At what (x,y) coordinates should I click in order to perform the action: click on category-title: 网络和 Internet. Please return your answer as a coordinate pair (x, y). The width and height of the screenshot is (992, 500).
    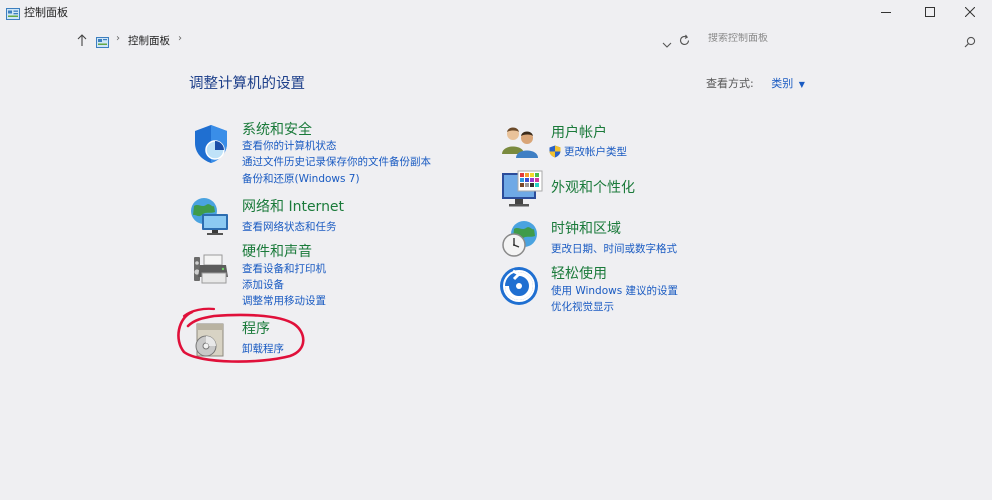
    Looking at the image, I should click on (293, 206).